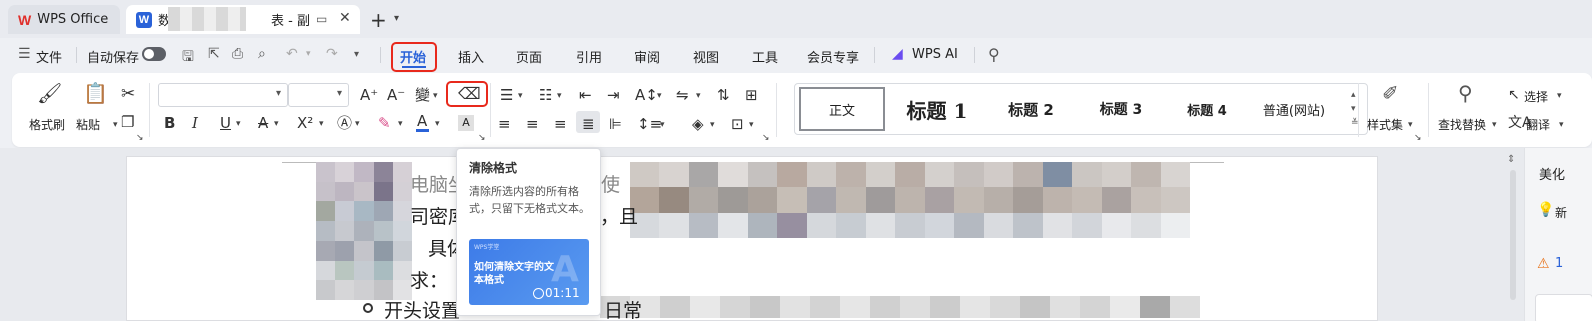  What do you see at coordinates (128, 94) in the screenshot?
I see `cut-icon: ✂` at bounding box center [128, 94].